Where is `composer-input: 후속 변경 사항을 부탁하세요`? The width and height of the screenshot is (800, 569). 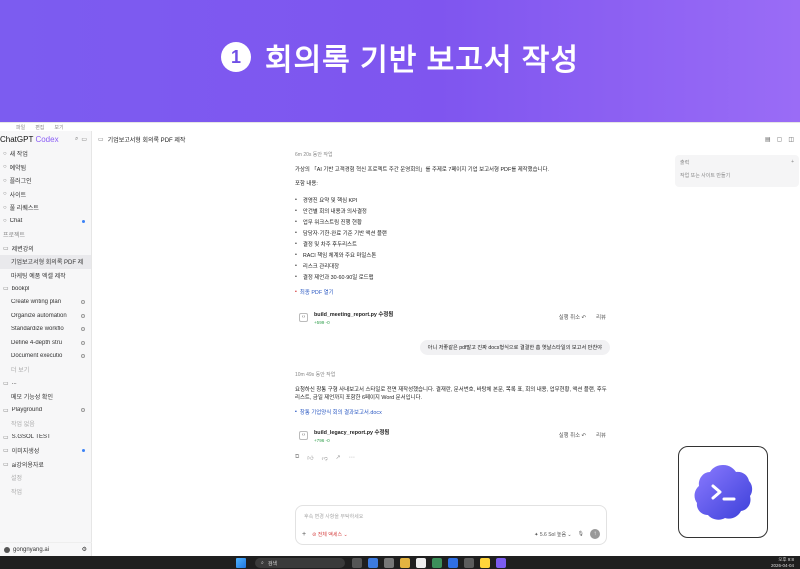
composer-input: 후속 변경 사항을 부탁하세요 is located at coordinates (333, 516).